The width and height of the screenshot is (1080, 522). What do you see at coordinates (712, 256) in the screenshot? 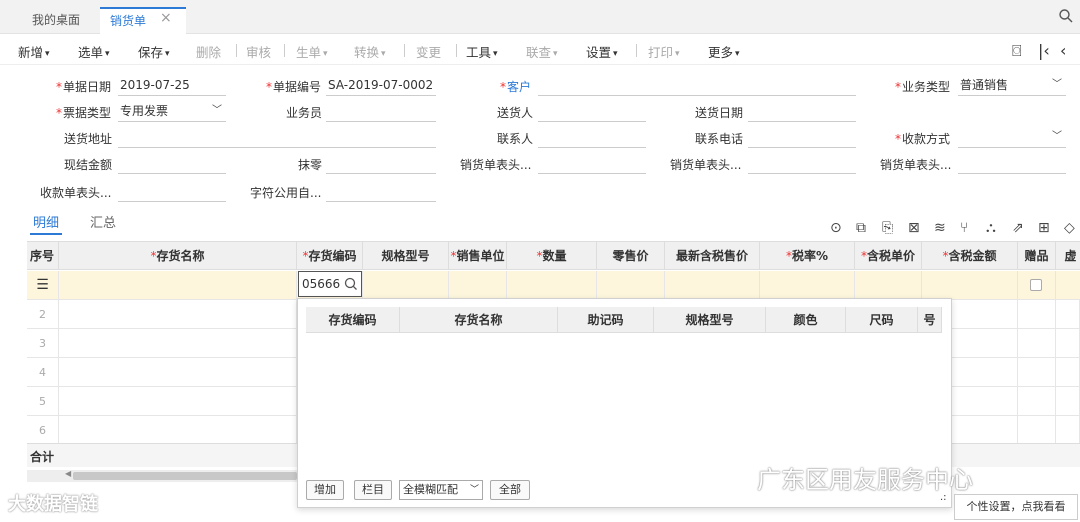
I see `grid-column-header: 最新含税售价` at bounding box center [712, 256].